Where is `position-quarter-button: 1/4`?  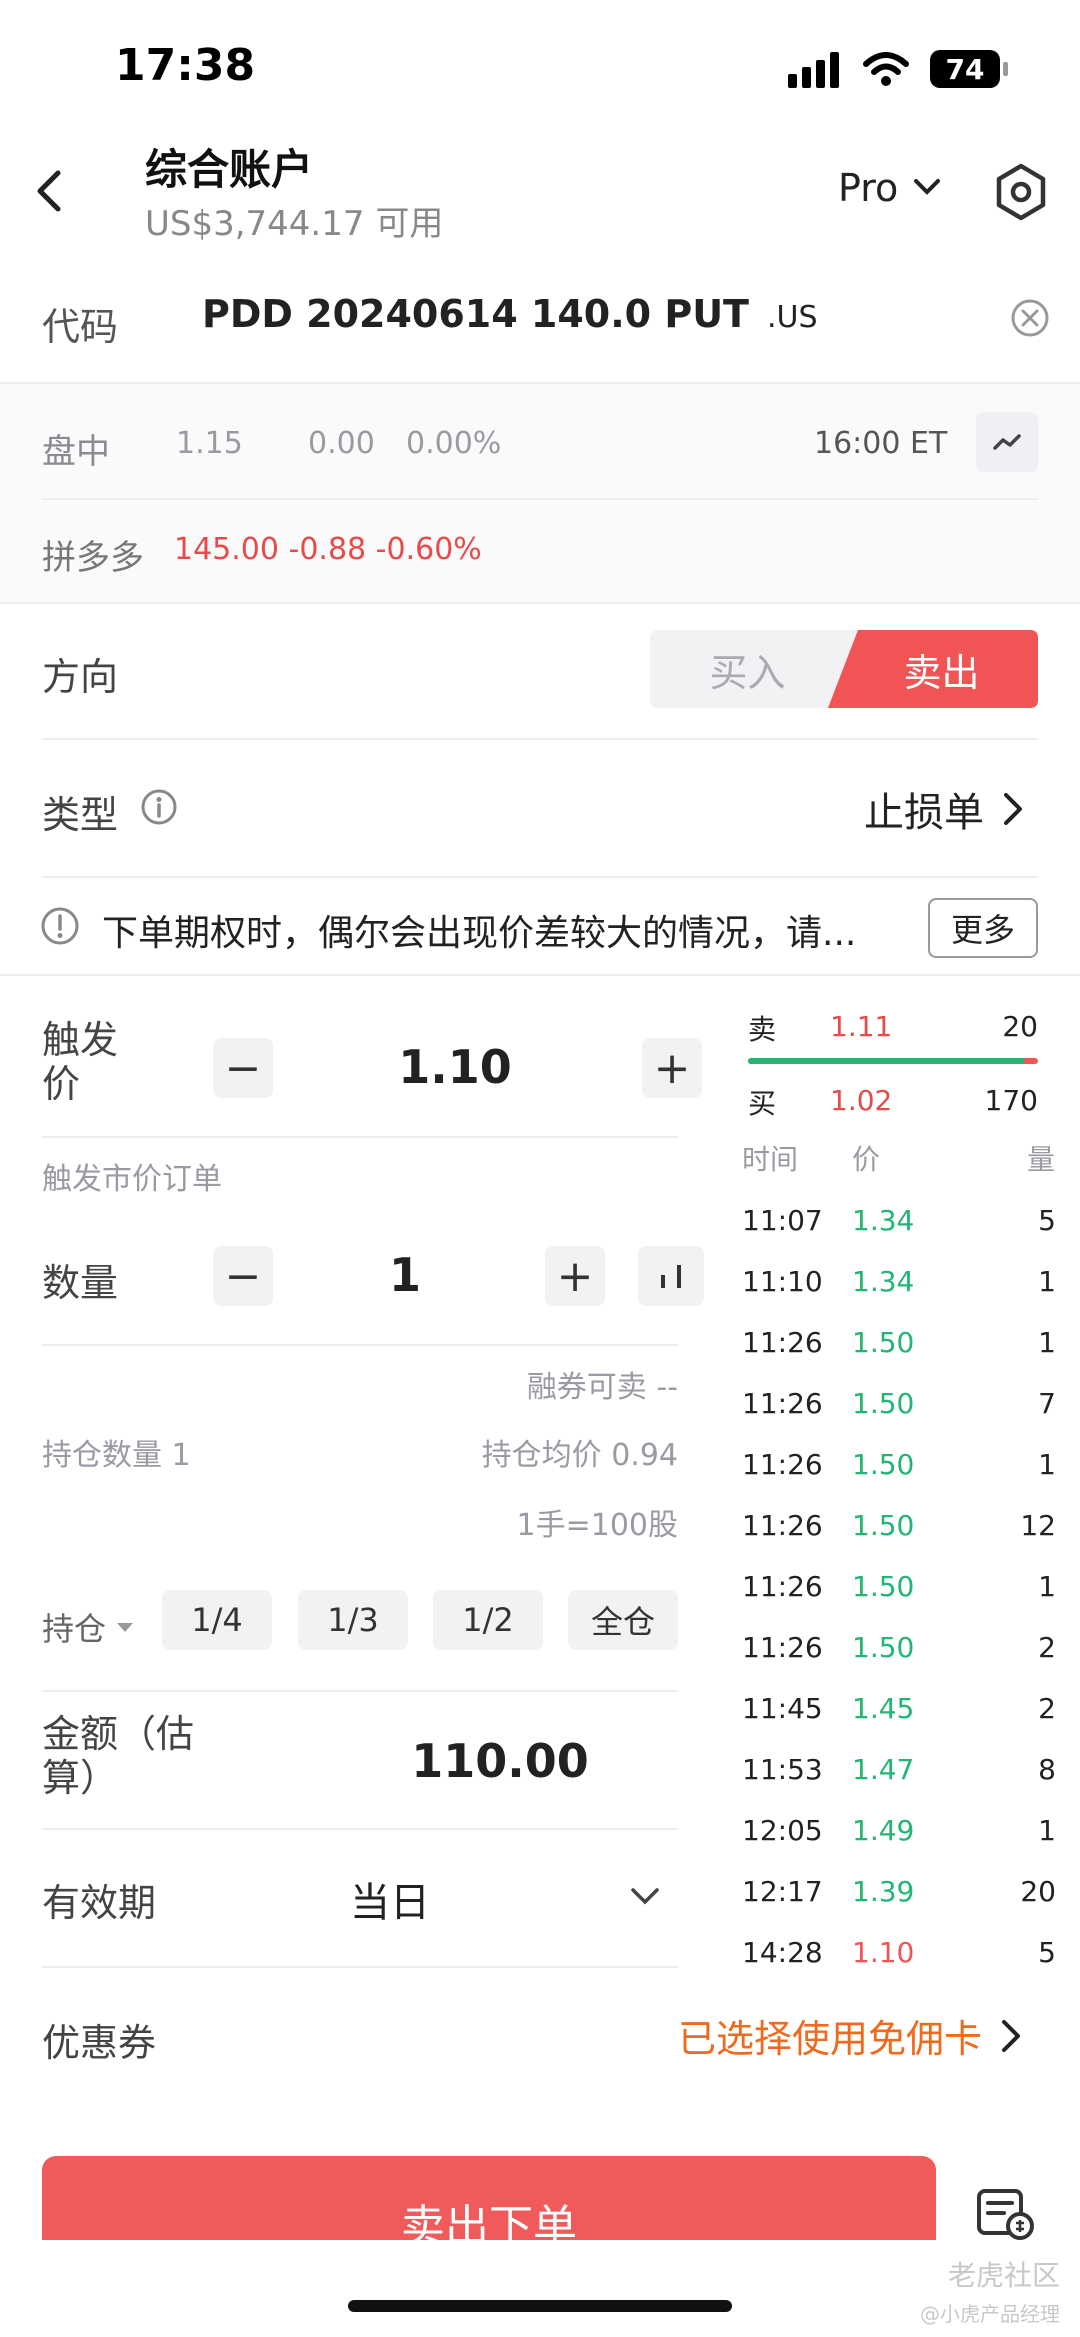
position-quarter-button: 1/4 is located at coordinates (217, 1620).